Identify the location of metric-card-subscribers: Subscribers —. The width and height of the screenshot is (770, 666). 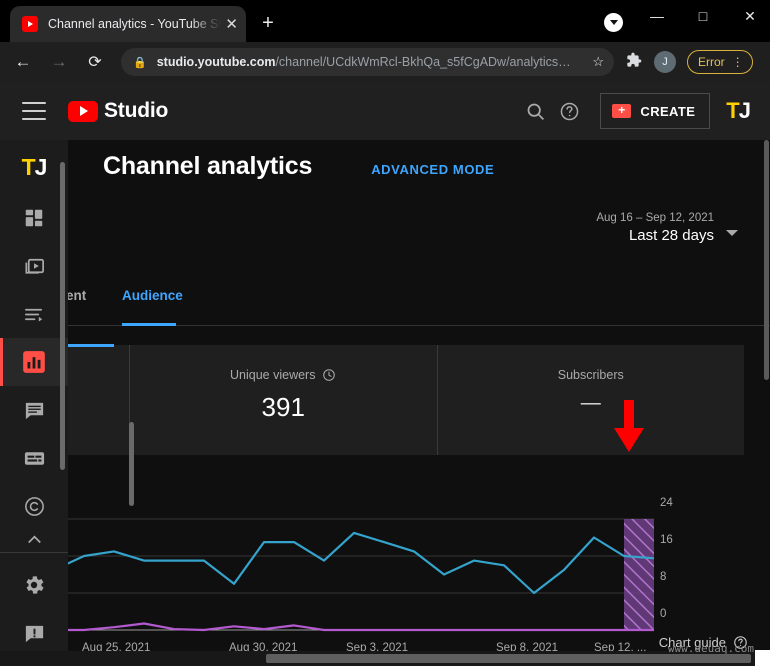
(590, 400).